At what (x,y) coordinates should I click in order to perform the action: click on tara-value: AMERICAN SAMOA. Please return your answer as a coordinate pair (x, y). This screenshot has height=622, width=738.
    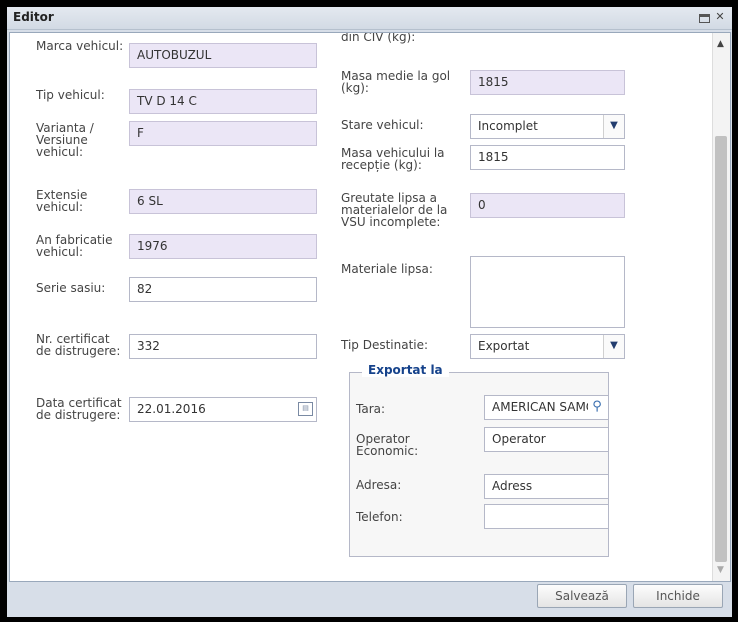
    Looking at the image, I should click on (548, 407).